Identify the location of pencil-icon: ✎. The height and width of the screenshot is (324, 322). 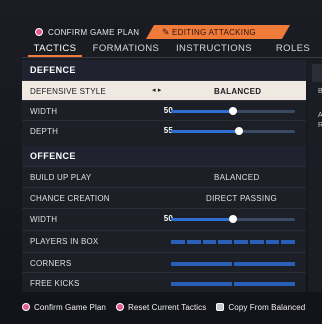
(166, 32).